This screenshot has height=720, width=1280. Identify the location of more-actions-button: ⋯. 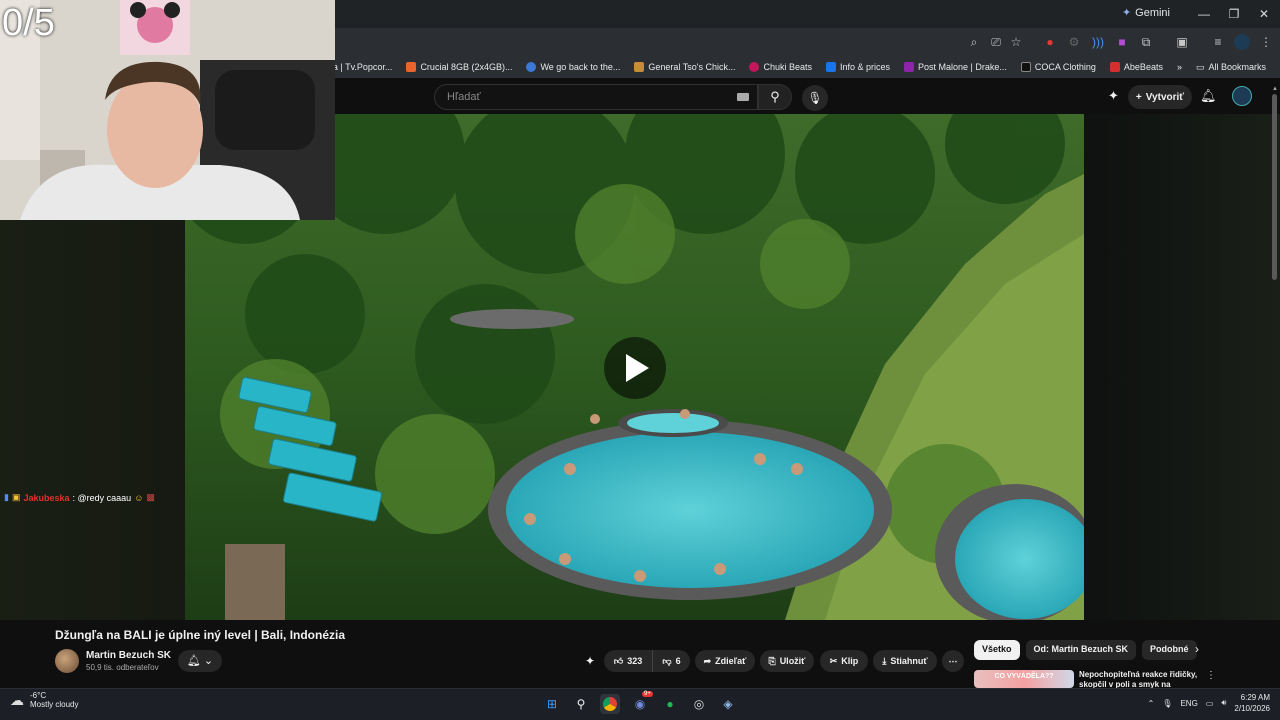
(953, 661).